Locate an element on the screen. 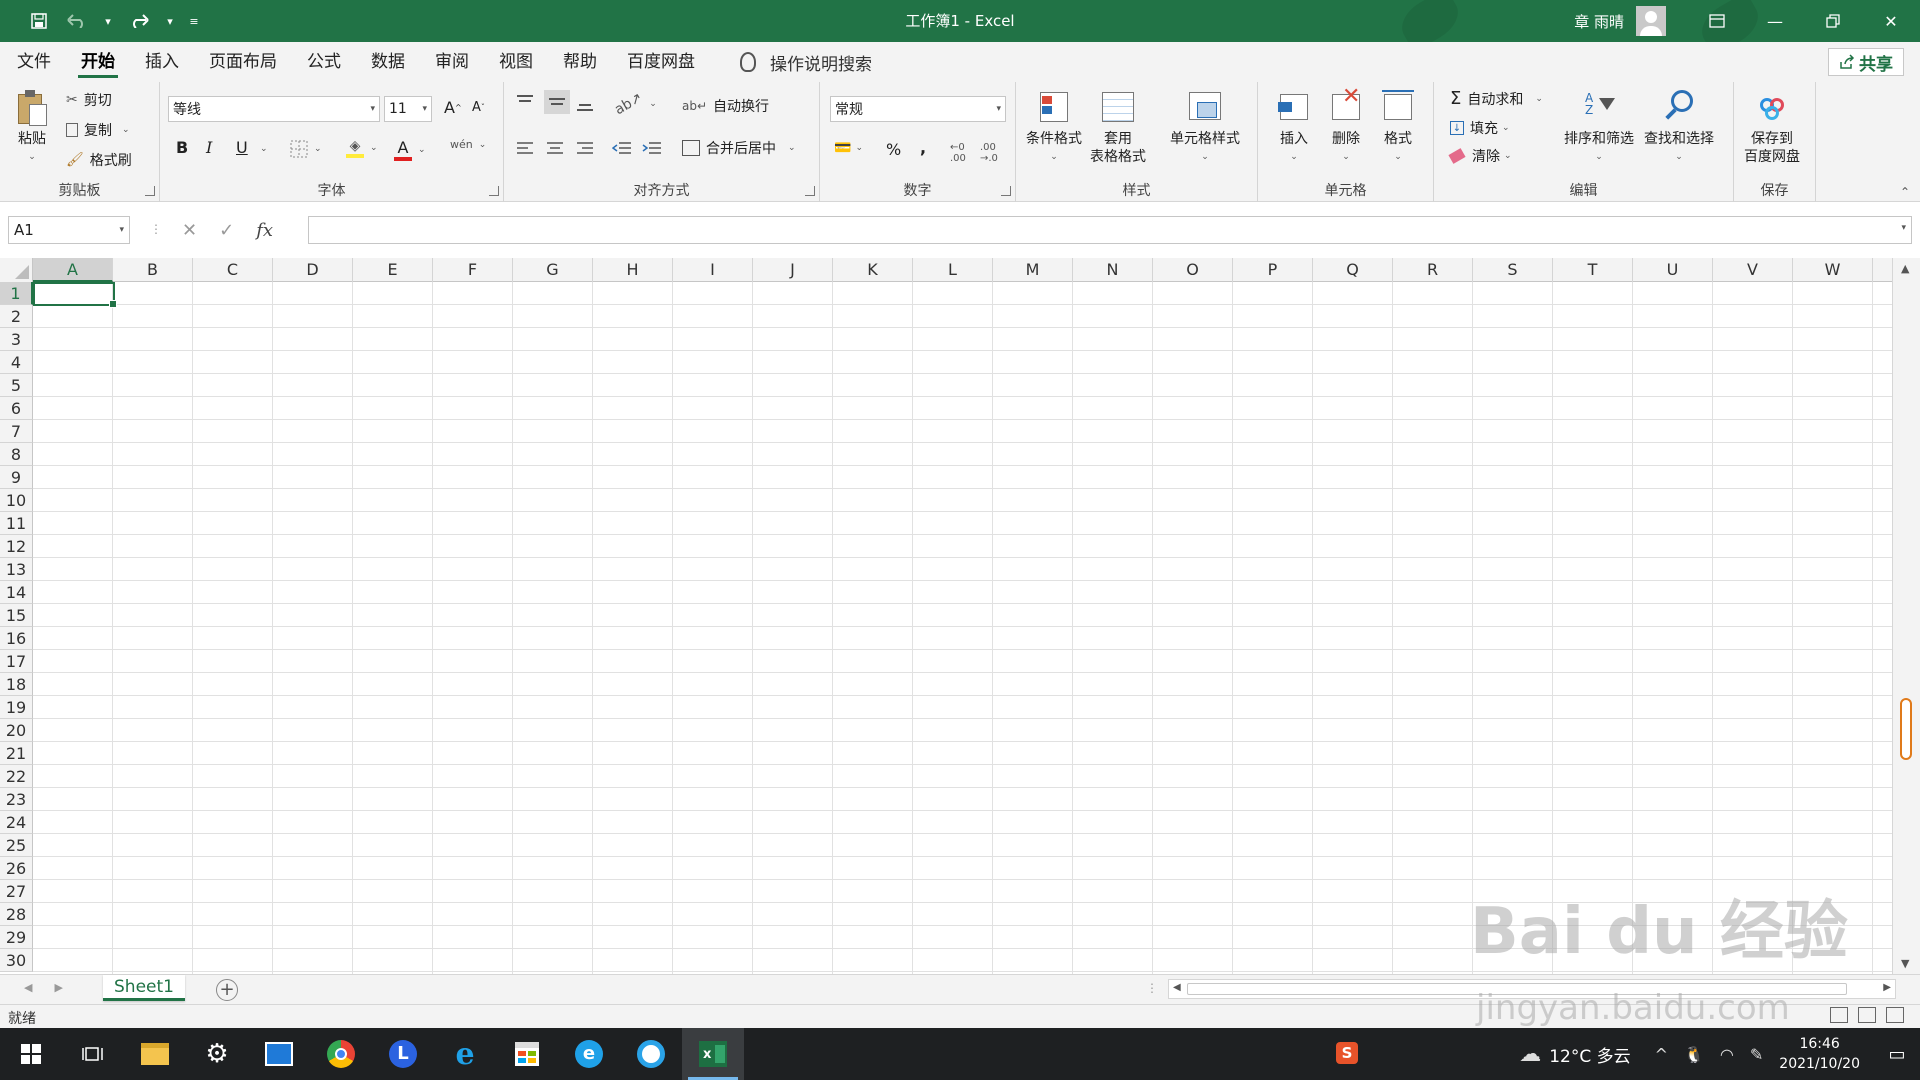  page-layout-view-icon is located at coordinates (1867, 1015).